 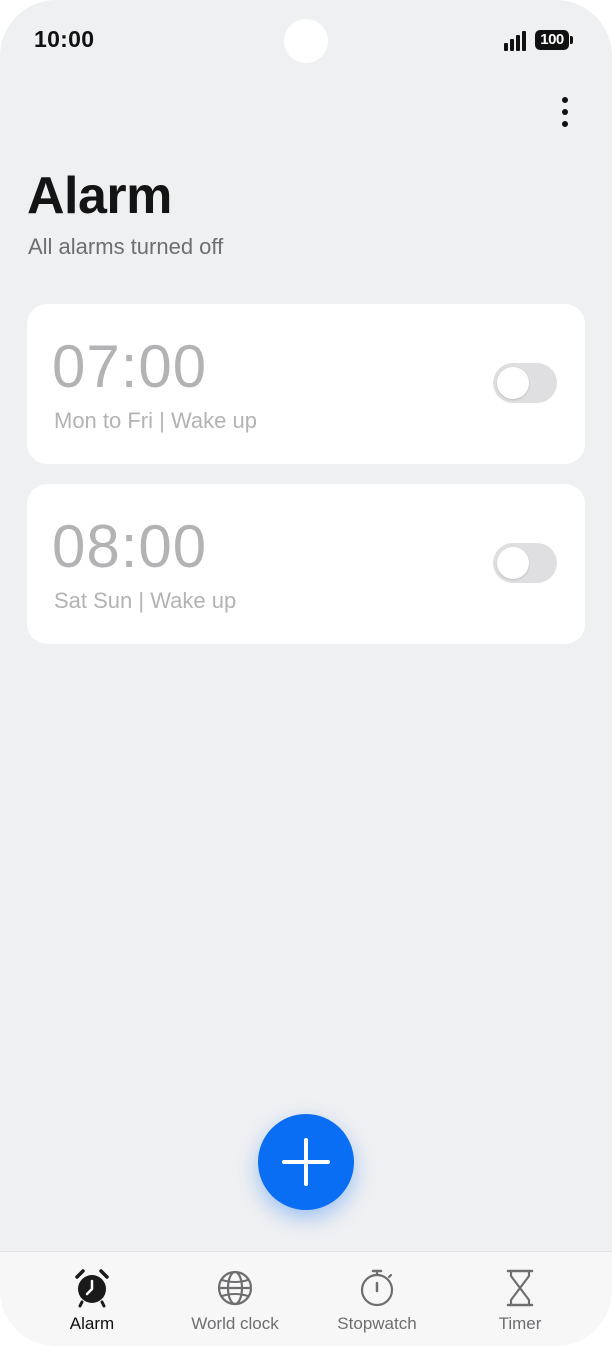 What do you see at coordinates (306, 384) in the screenshot?
I see `alarm-card: 07:00 Mon to Fri | Wake up` at bounding box center [306, 384].